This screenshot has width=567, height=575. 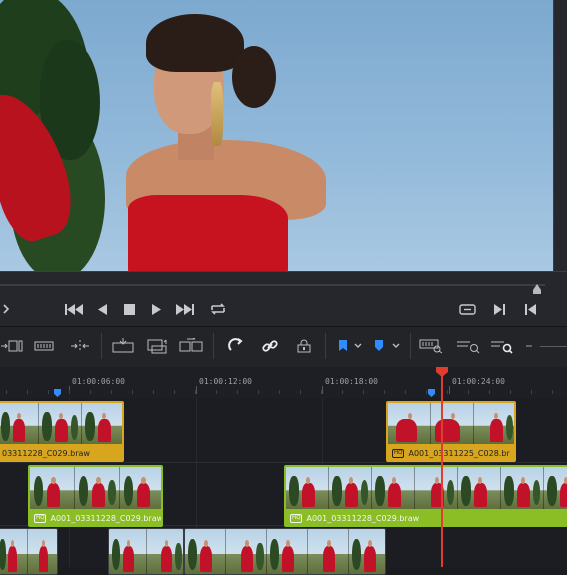 What do you see at coordinates (431, 346) in the screenshot?
I see `zoom-full-icon` at bounding box center [431, 346].